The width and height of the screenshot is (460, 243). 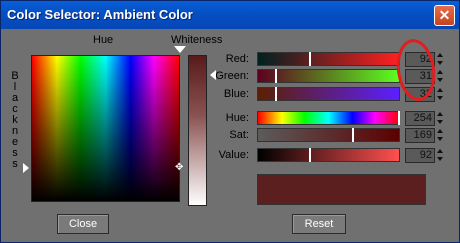 What do you see at coordinates (103, 40) in the screenshot?
I see `hue-label: Hue` at bounding box center [103, 40].